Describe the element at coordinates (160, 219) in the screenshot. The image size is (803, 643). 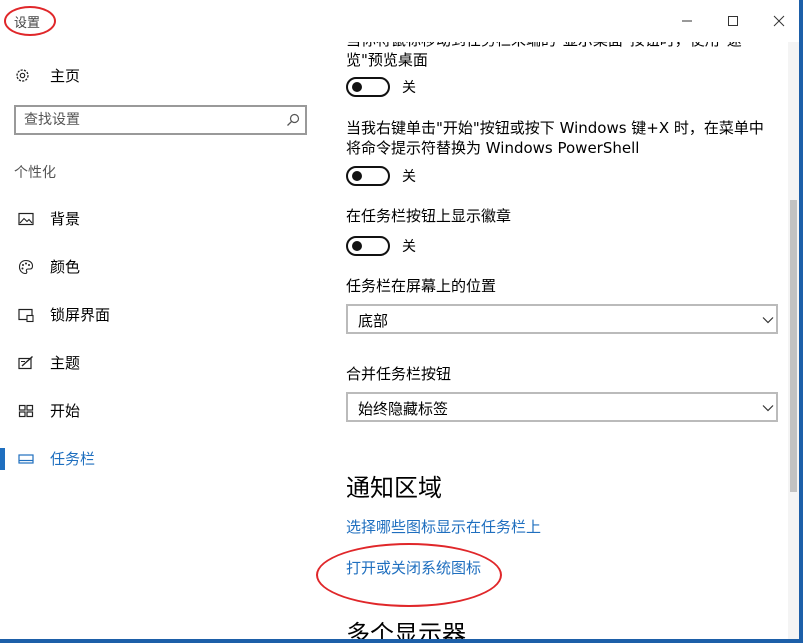
I see `sidebar-item-background: 背景` at that location.